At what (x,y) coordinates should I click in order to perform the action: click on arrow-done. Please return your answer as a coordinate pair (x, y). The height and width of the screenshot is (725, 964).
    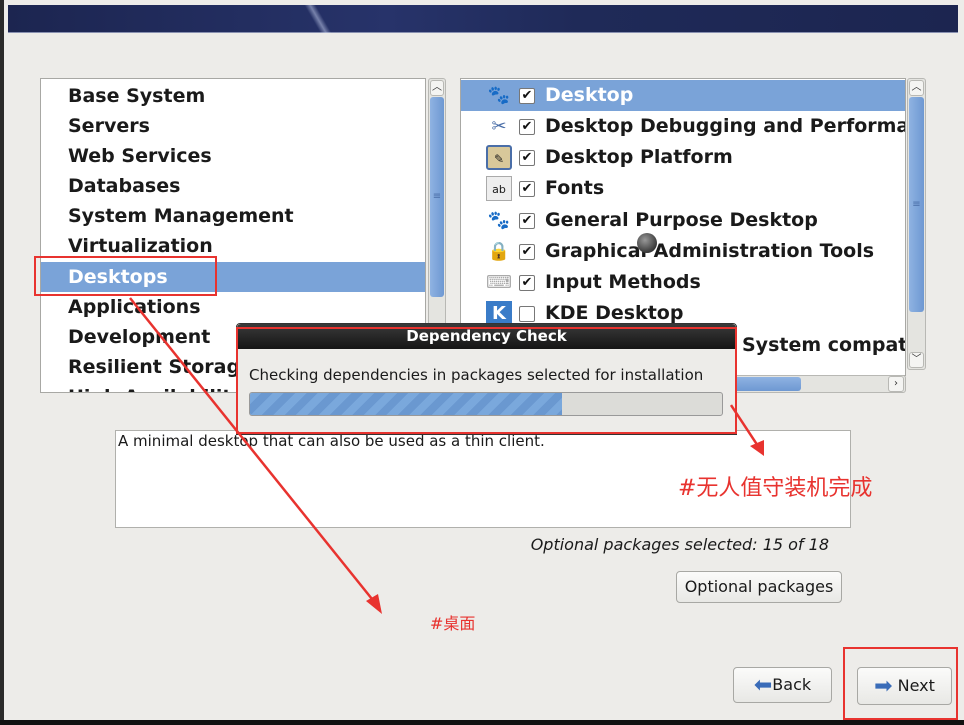
    Looking at the image, I should click on (744, 425).